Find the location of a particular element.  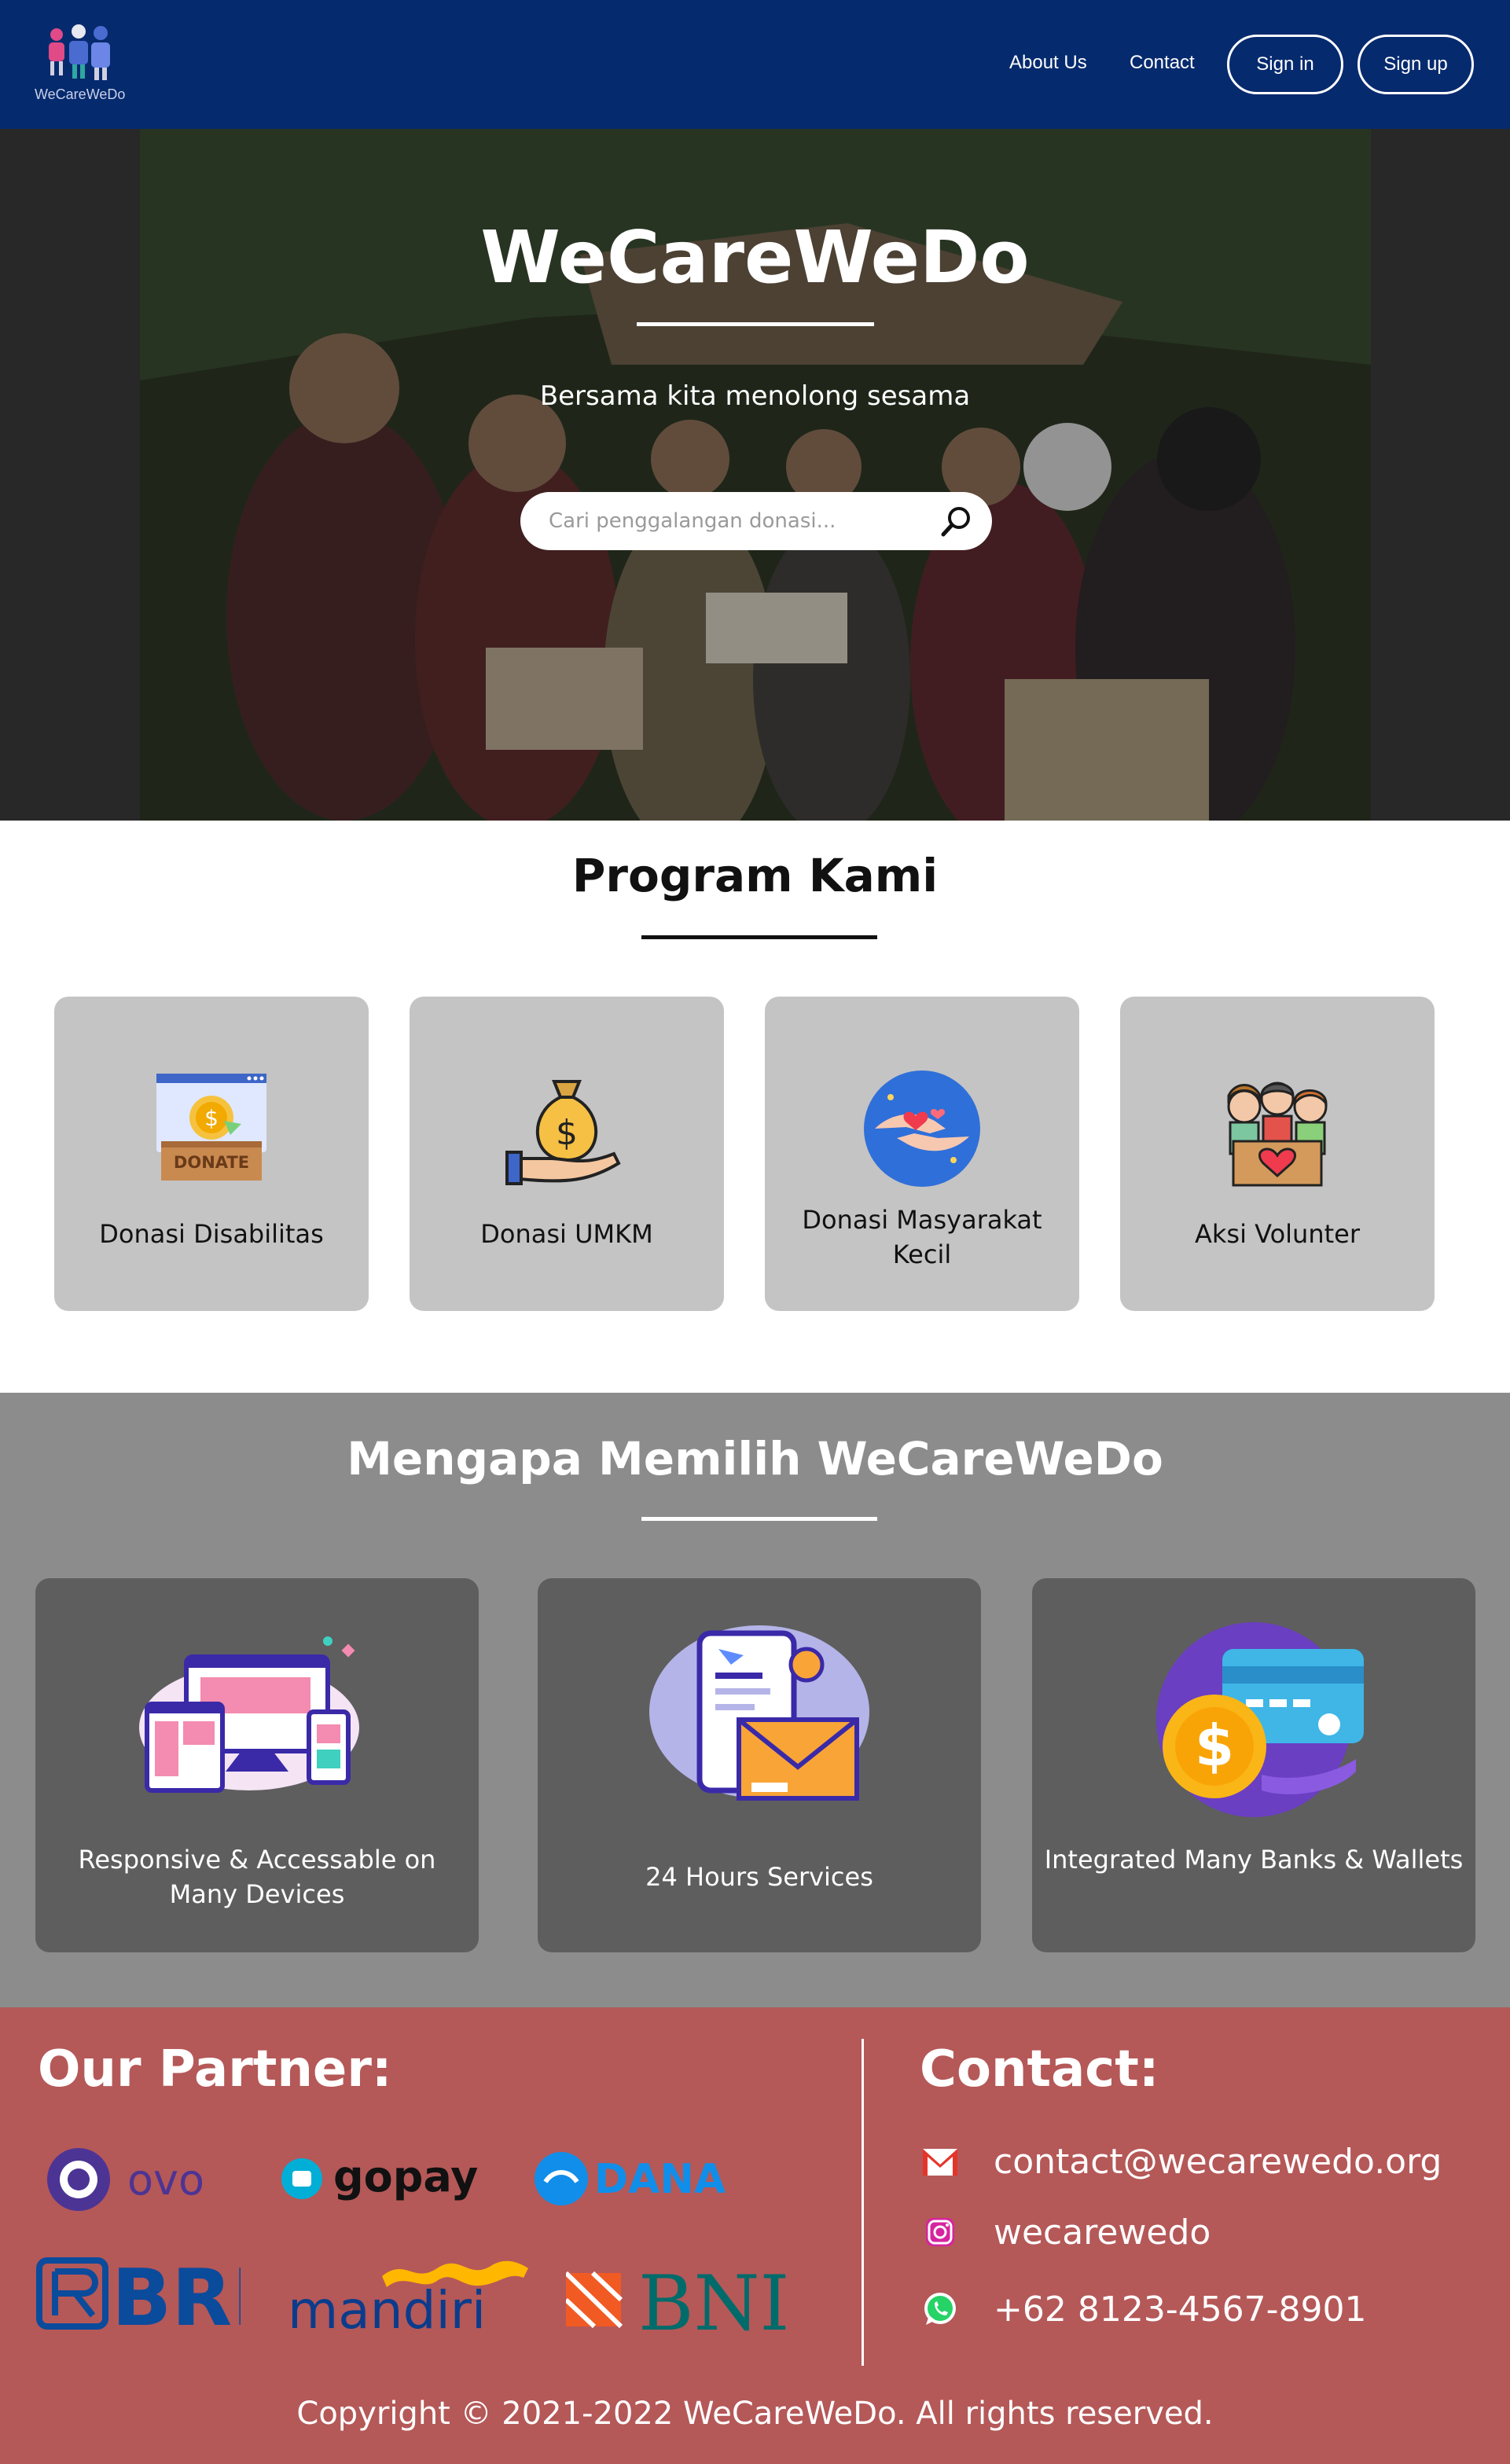

program-card-label: Donasi Masyarakat Kecil is located at coordinates (922, 1237).